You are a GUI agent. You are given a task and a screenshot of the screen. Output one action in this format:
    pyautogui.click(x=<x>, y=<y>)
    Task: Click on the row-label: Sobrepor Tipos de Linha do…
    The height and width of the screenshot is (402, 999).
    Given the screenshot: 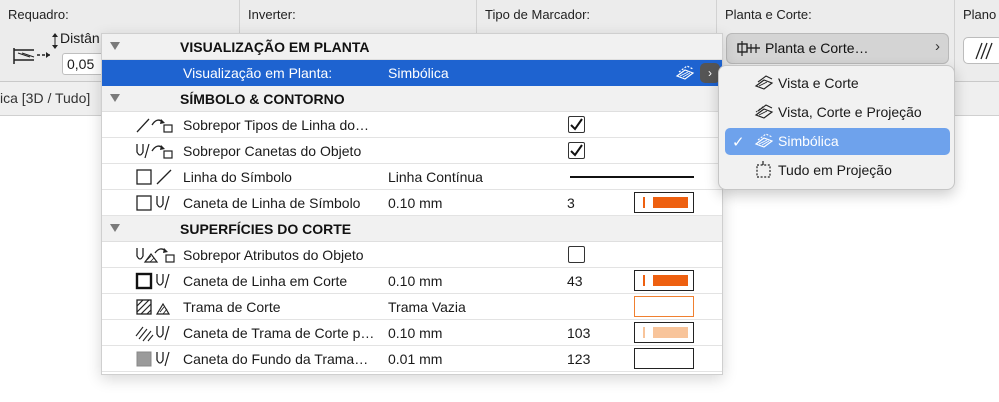 What is the action you would take?
    pyautogui.click(x=276, y=125)
    